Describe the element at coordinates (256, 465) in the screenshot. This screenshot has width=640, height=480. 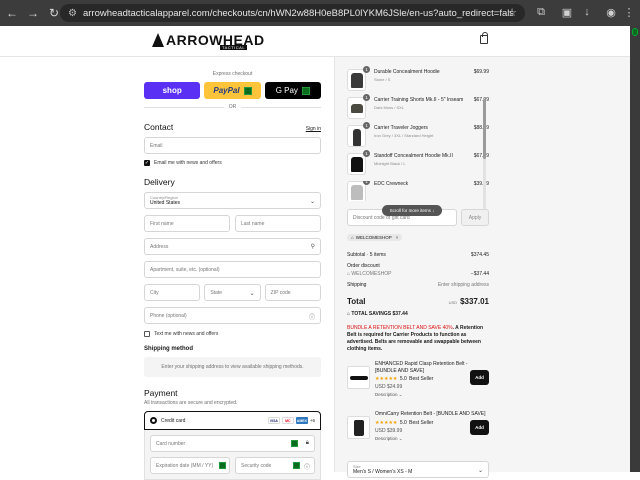
I see `security-code-placeholder: Security code` at that location.